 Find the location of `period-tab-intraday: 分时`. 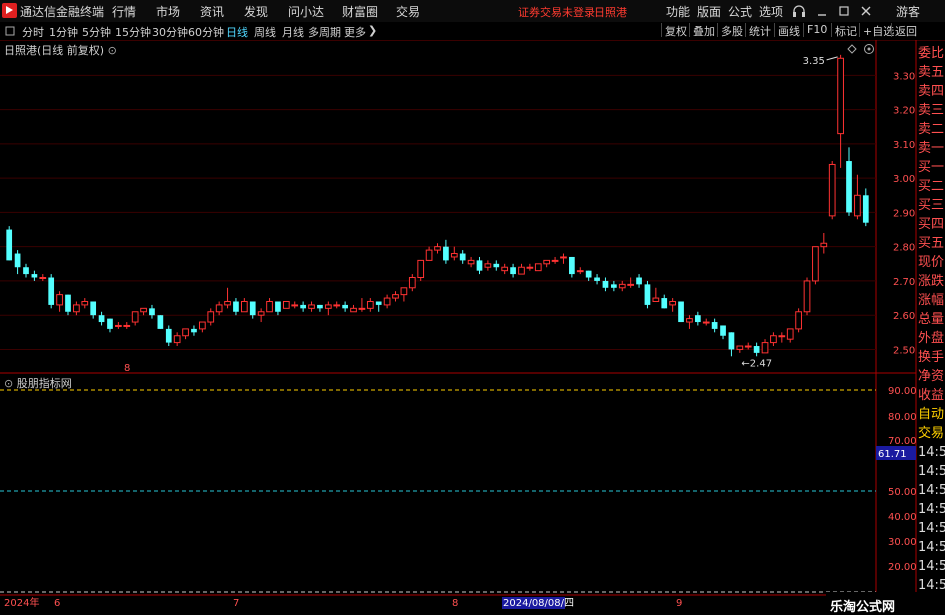

period-tab-intraday: 分时 is located at coordinates (33, 32).